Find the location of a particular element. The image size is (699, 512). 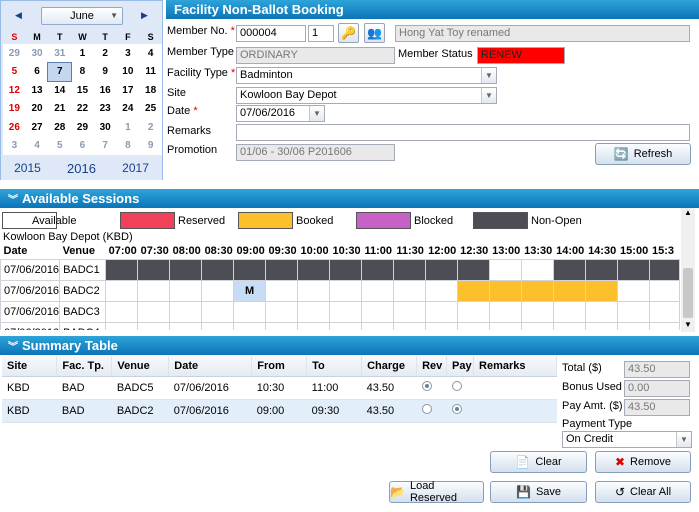

site-select: Kowloon Bay Depot ▼ is located at coordinates (366, 95).